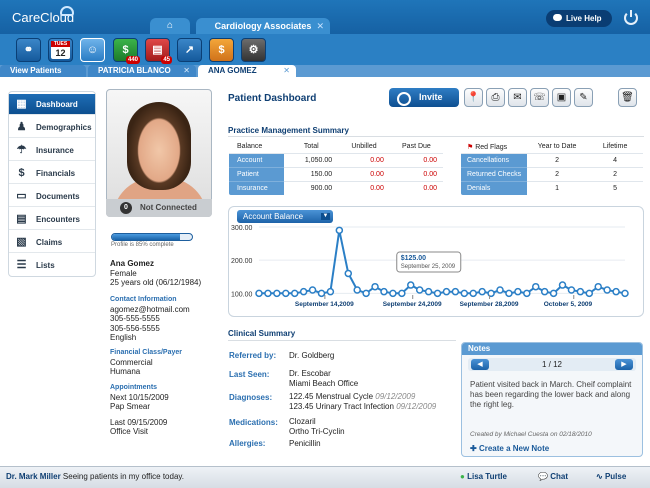 The width and height of the screenshot is (650, 488). Describe the element at coordinates (611, 476) in the screenshot. I see `pulse-button: ∿ Pulse` at that location.